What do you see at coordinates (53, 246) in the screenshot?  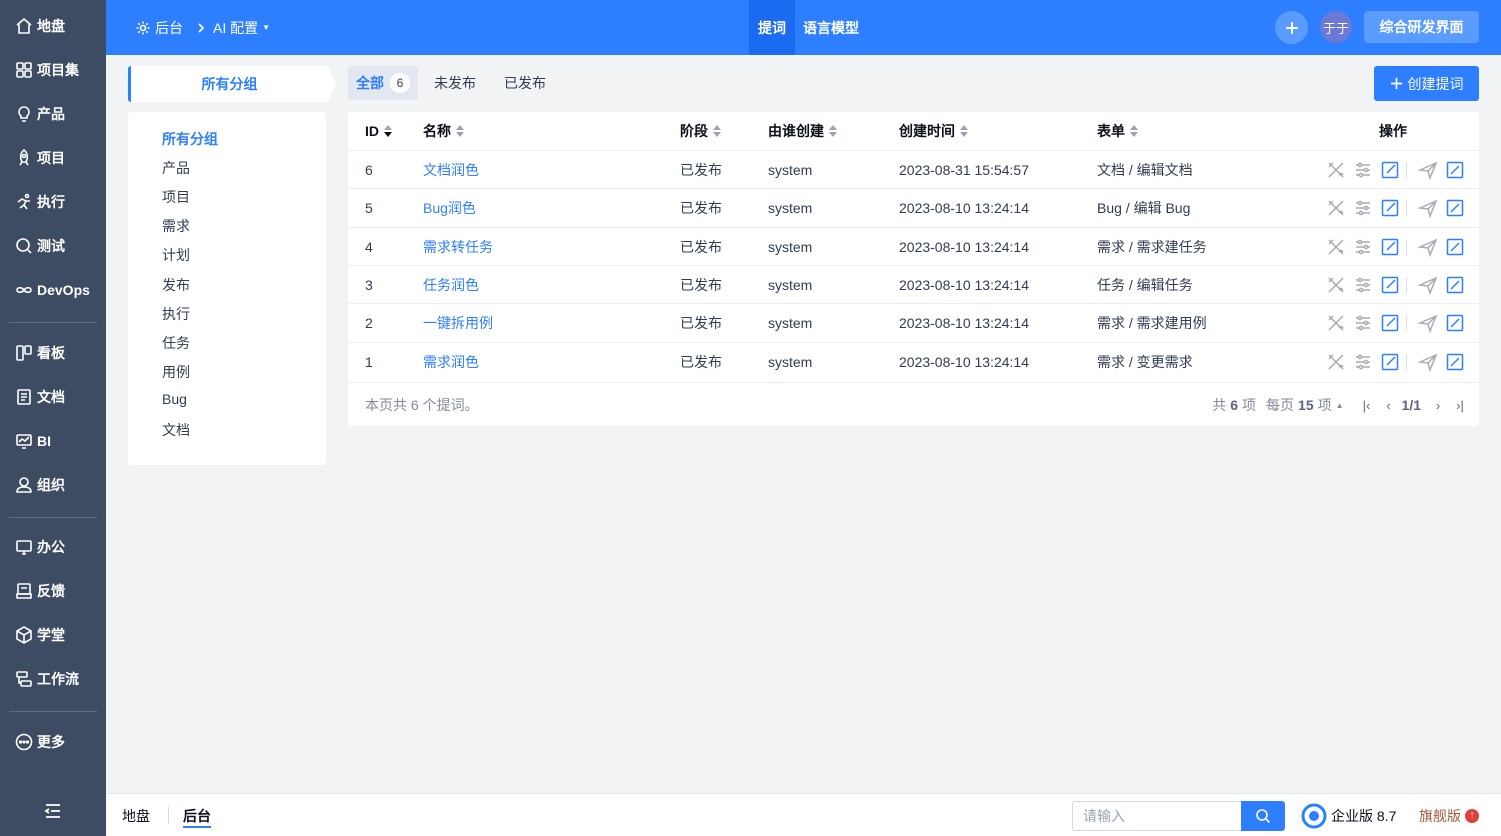 I see `nav-item-test: 测试` at bounding box center [53, 246].